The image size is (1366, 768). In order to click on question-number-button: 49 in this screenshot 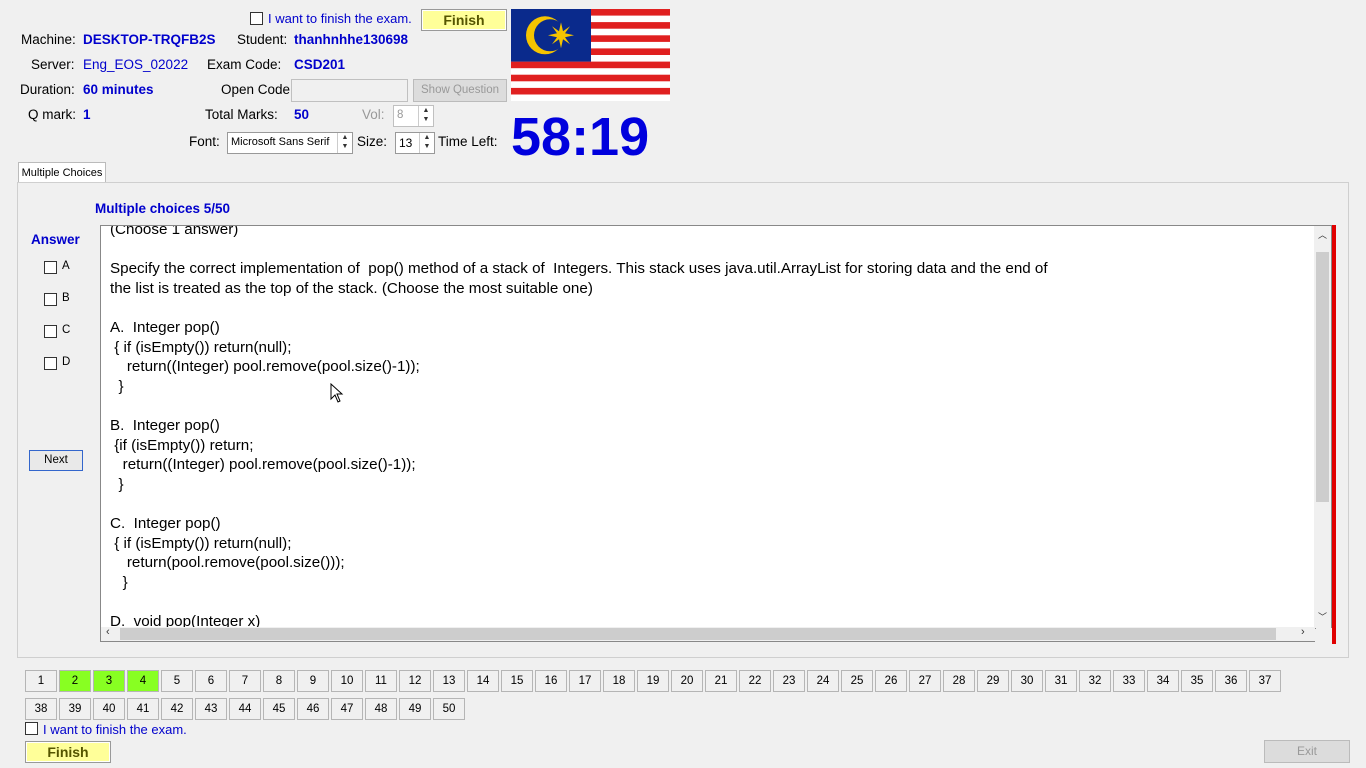, I will do `click(415, 709)`.